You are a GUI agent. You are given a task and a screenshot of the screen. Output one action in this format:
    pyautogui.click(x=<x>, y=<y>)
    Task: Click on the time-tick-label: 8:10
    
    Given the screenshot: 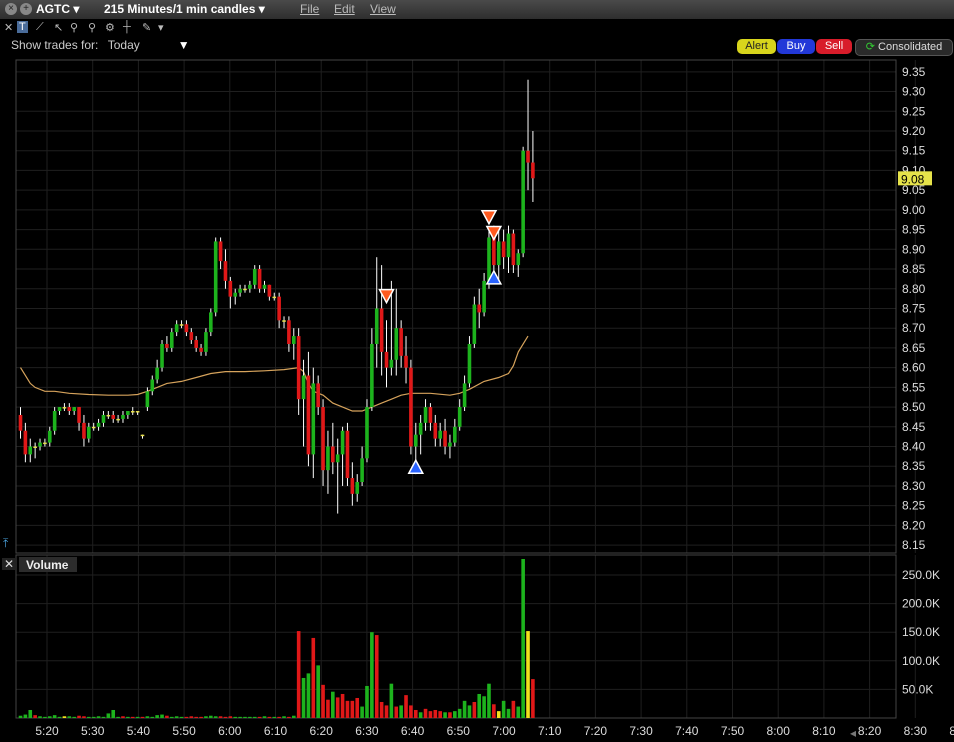 What is the action you would take?
    pyautogui.click(x=824, y=731)
    